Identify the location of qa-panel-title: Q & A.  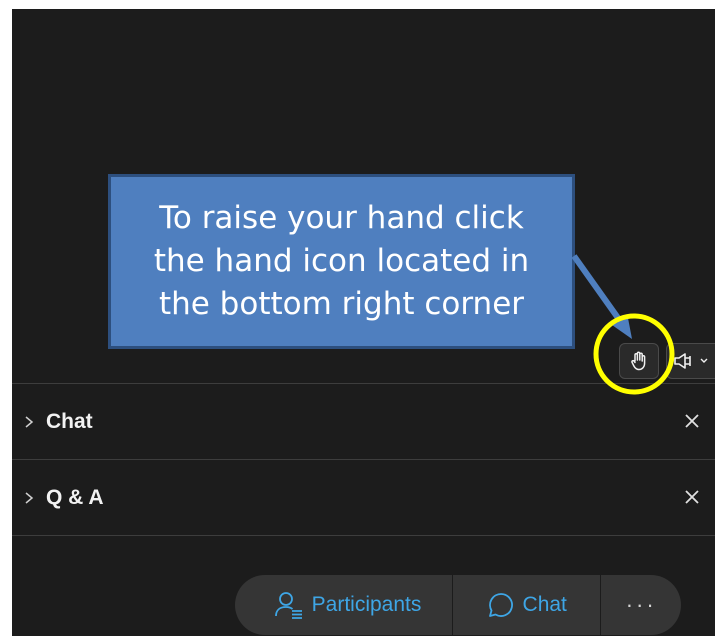
(75, 497).